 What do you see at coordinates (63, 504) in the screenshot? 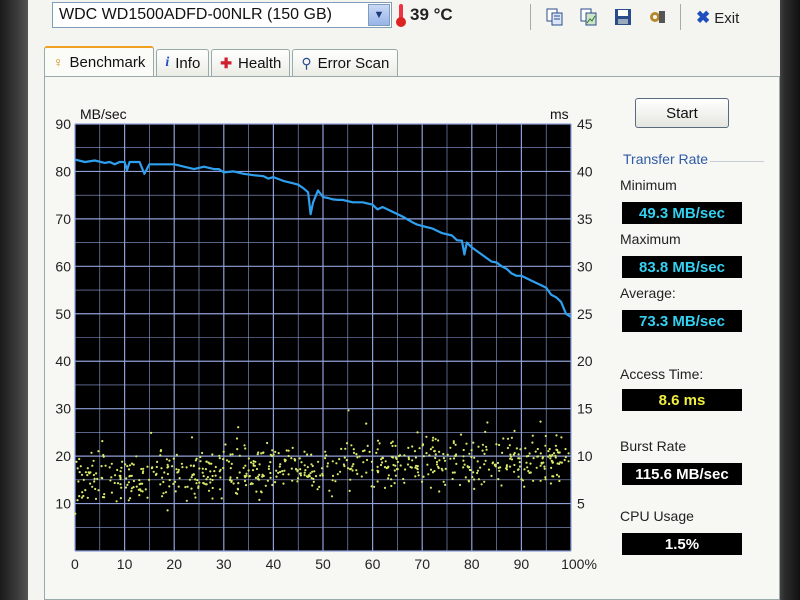
I see `y-tick-label-left: 10` at bounding box center [63, 504].